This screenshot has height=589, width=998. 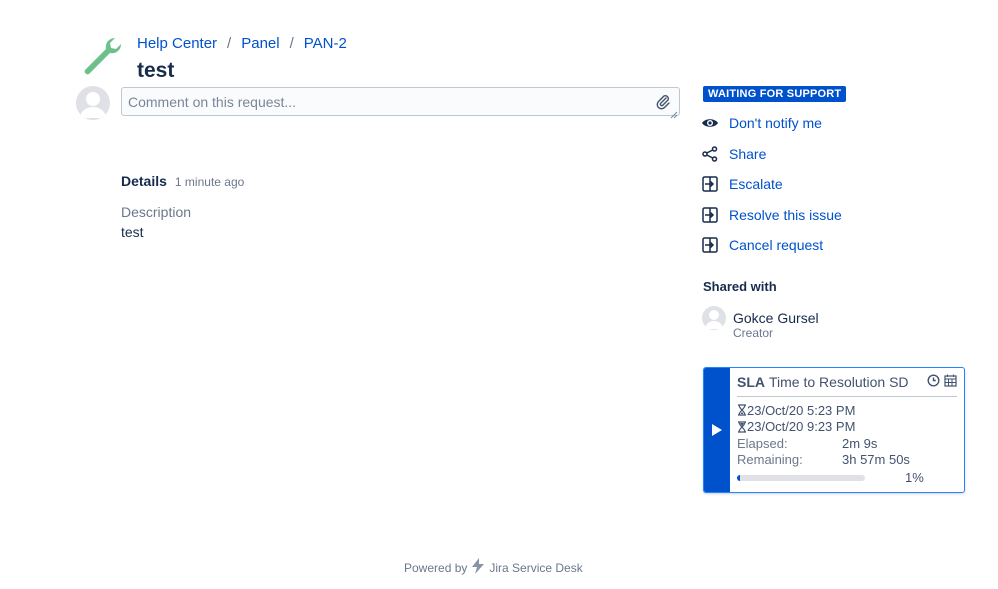 I want to click on sla-expand-toggle, so click(x=717, y=430).